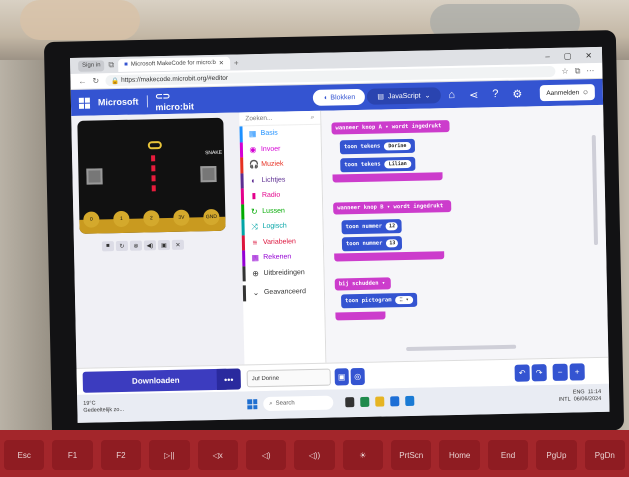 The image size is (629, 477). I want to click on category-label: Lussen, so click(273, 211).